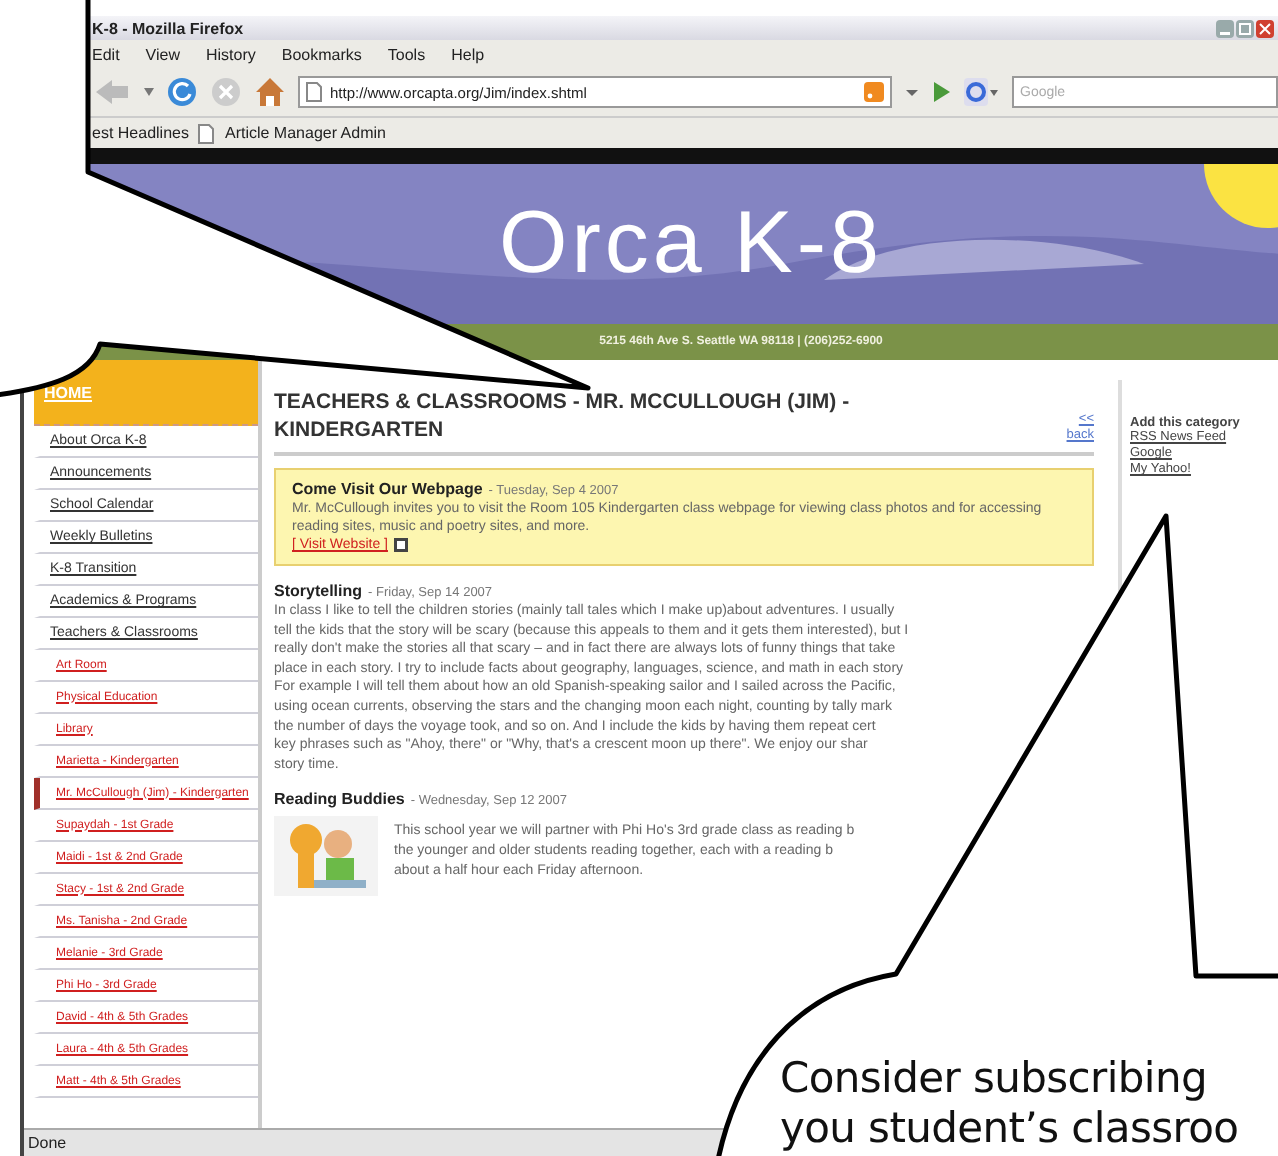  I want to click on external-link-icon, so click(400, 545).